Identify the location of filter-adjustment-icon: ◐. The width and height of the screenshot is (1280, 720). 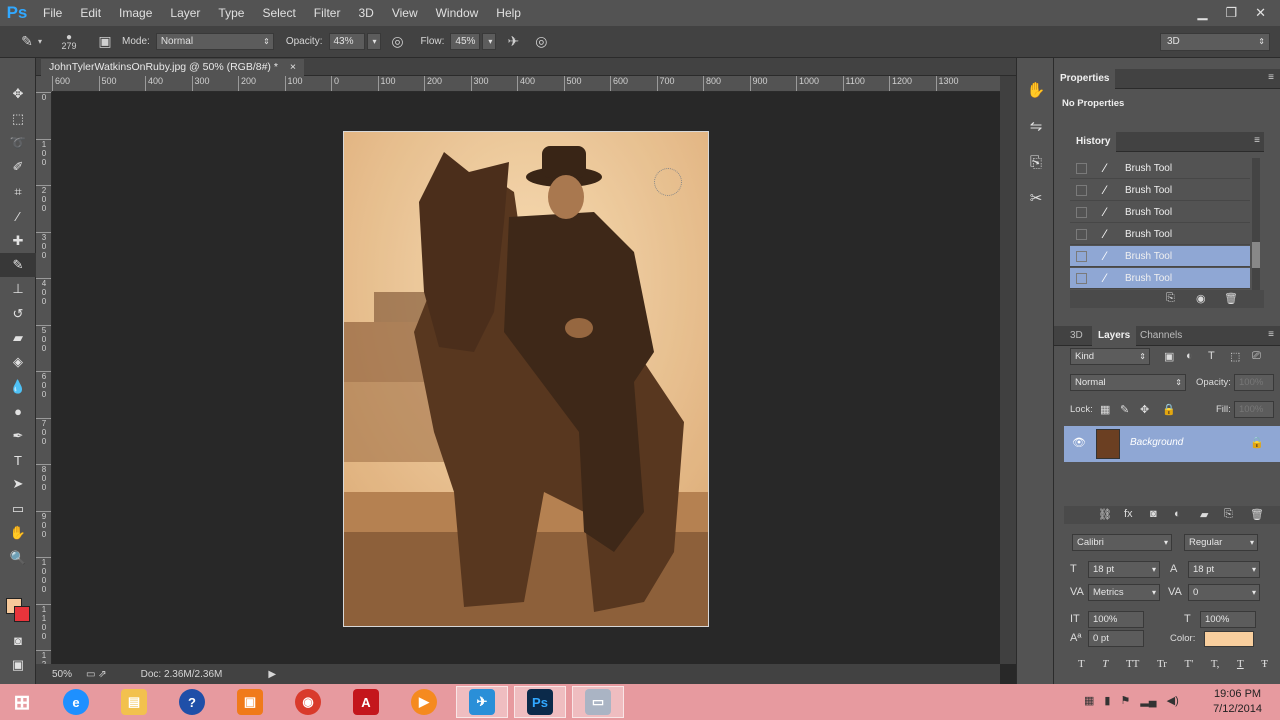
(1189, 356).